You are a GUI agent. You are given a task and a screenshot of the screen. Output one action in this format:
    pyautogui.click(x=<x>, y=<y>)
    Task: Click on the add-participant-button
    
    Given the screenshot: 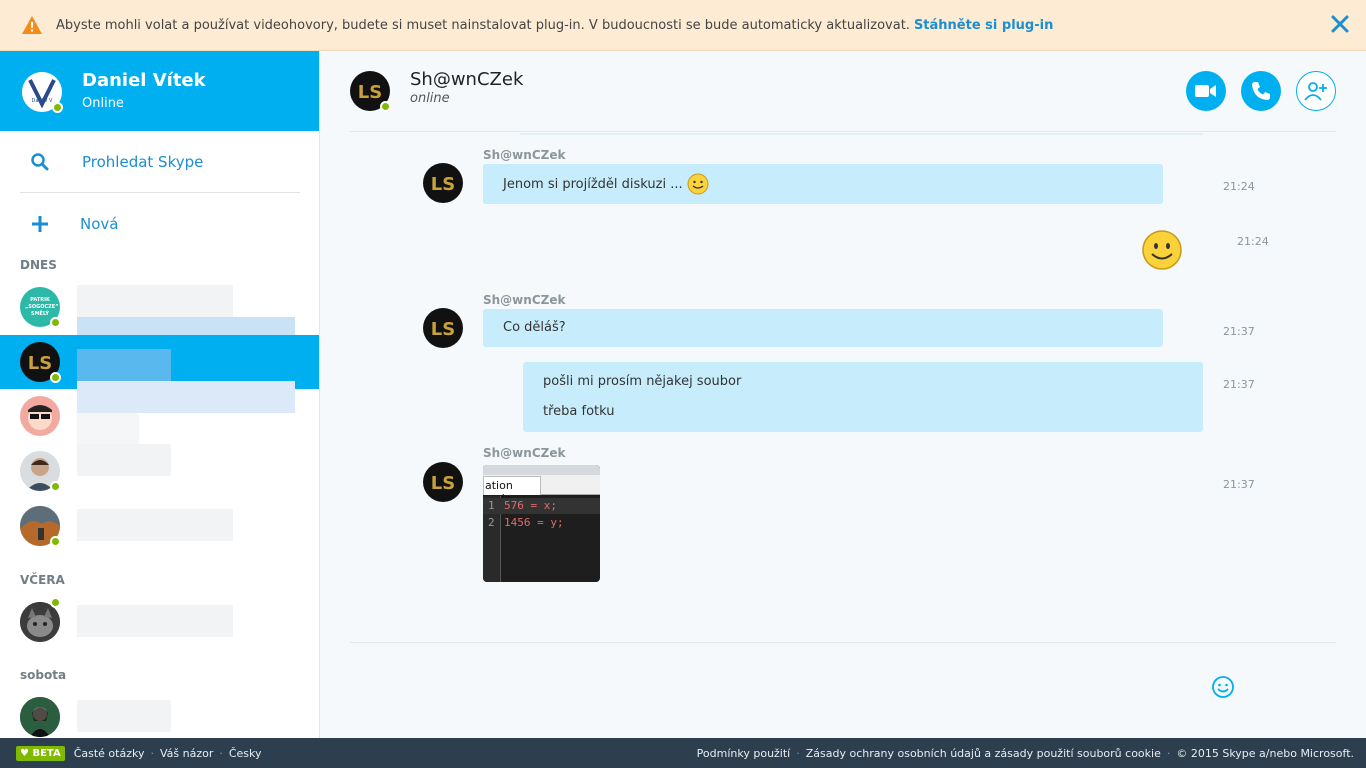 What is the action you would take?
    pyautogui.click(x=1316, y=91)
    